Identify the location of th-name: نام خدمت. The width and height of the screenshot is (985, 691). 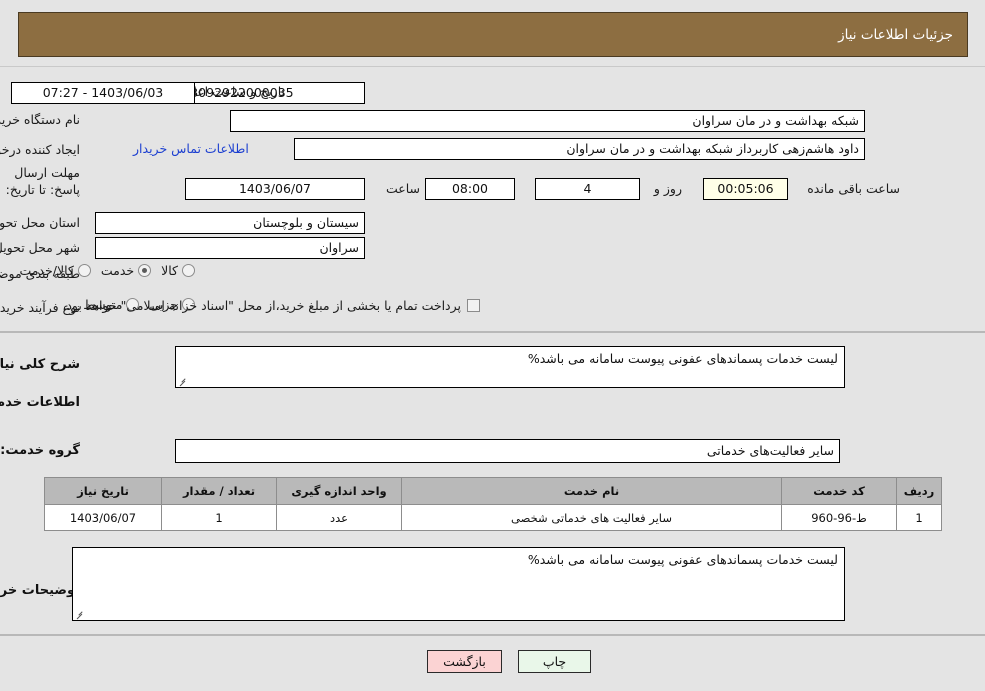
(591, 491).